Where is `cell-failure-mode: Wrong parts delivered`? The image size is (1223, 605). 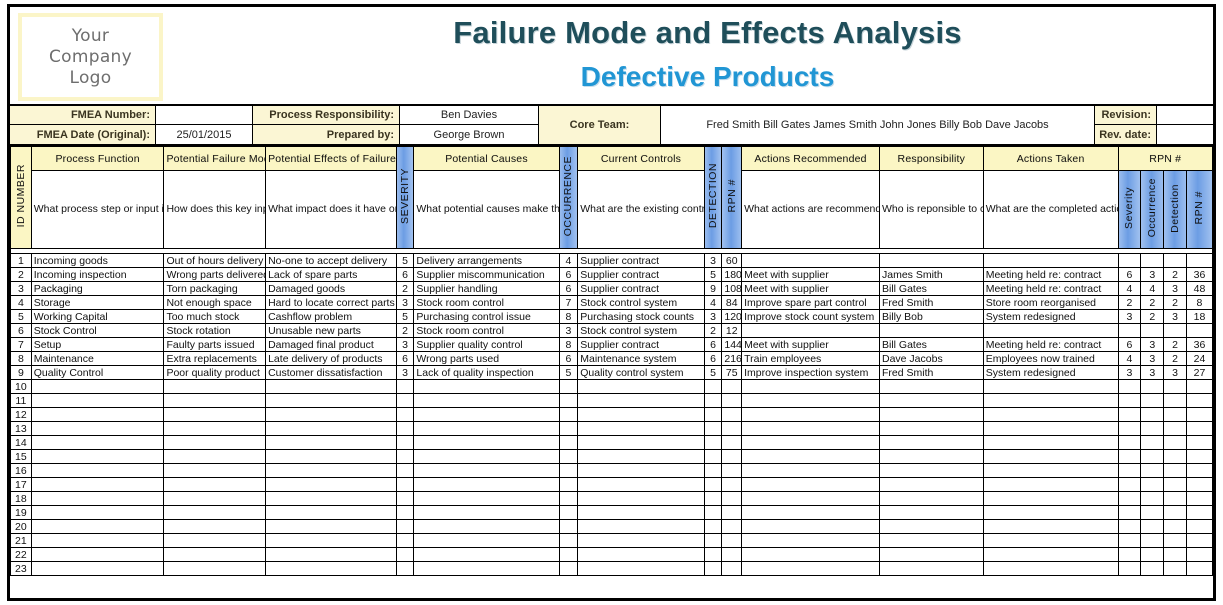
cell-failure-mode: Wrong parts delivered is located at coordinates (215, 274).